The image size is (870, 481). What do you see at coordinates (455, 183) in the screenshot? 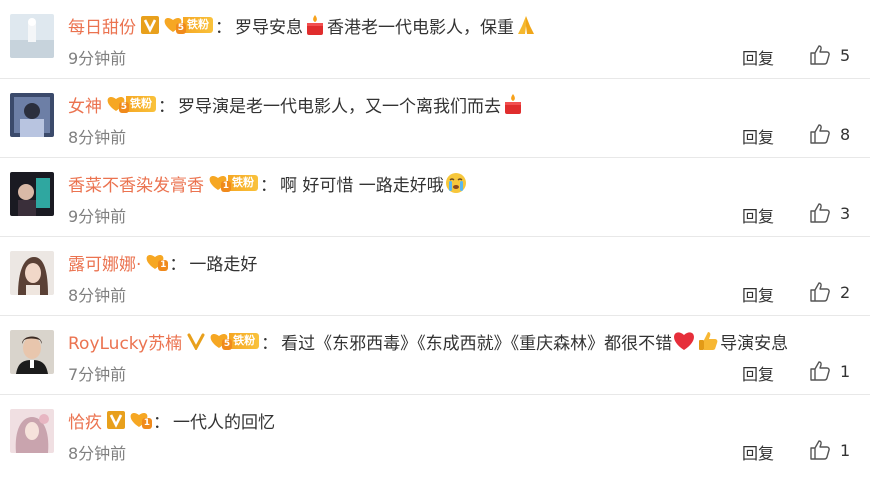
I see `crying-emoji-icon` at bounding box center [455, 183].